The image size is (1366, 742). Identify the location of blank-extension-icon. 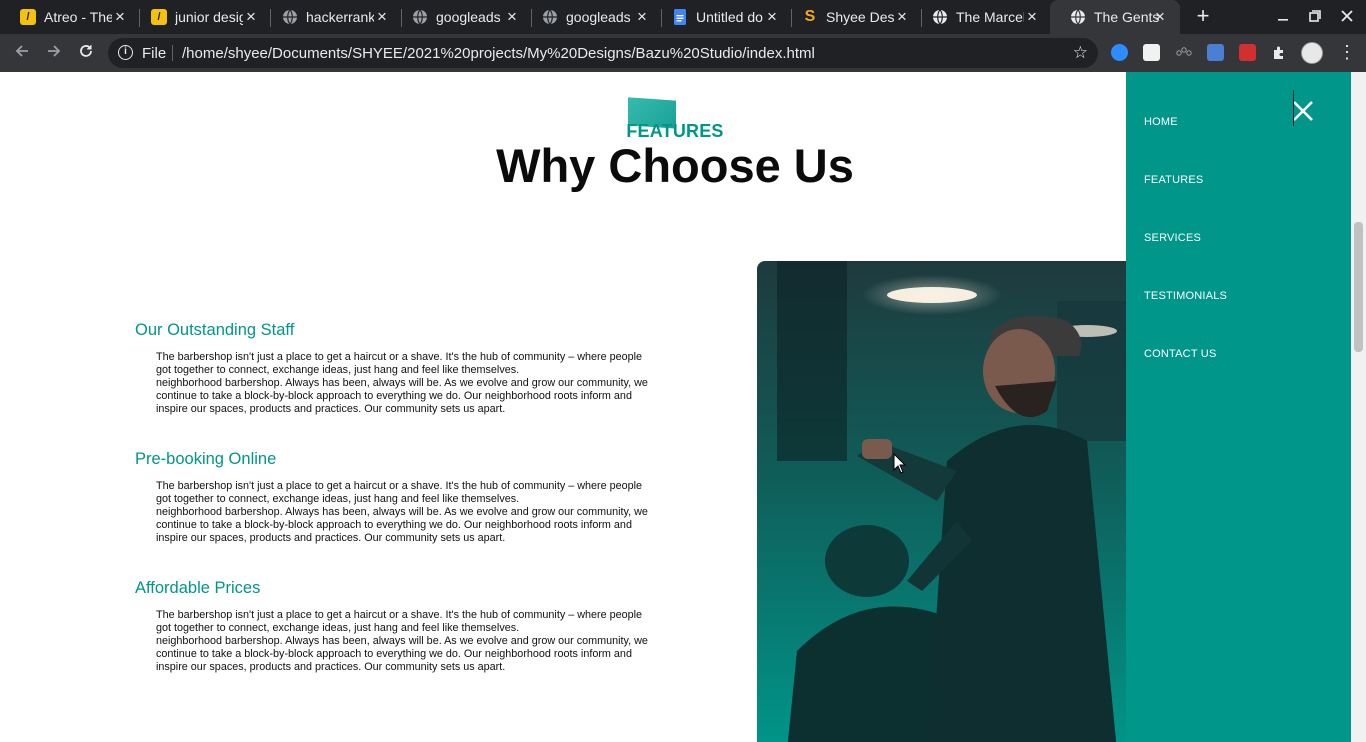
(1151, 52).